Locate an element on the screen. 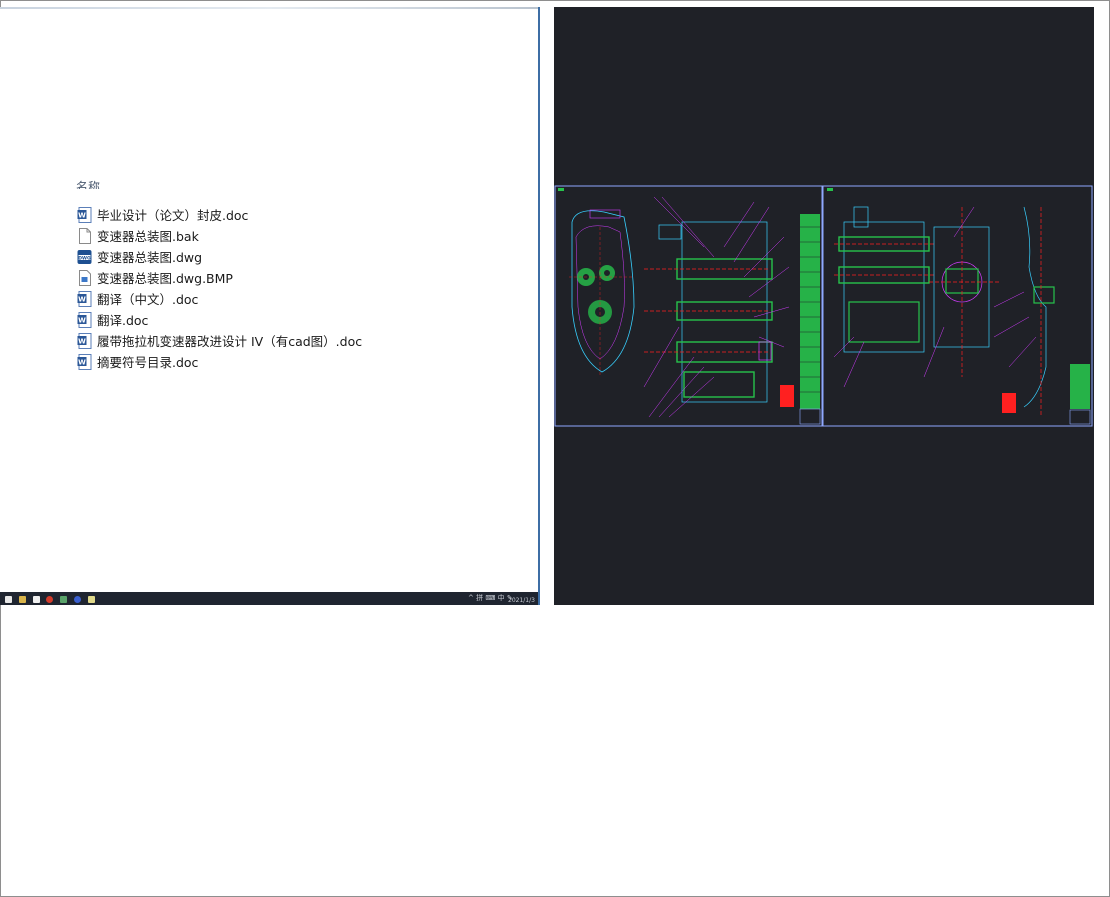  window-right-border is located at coordinates (539, 306).